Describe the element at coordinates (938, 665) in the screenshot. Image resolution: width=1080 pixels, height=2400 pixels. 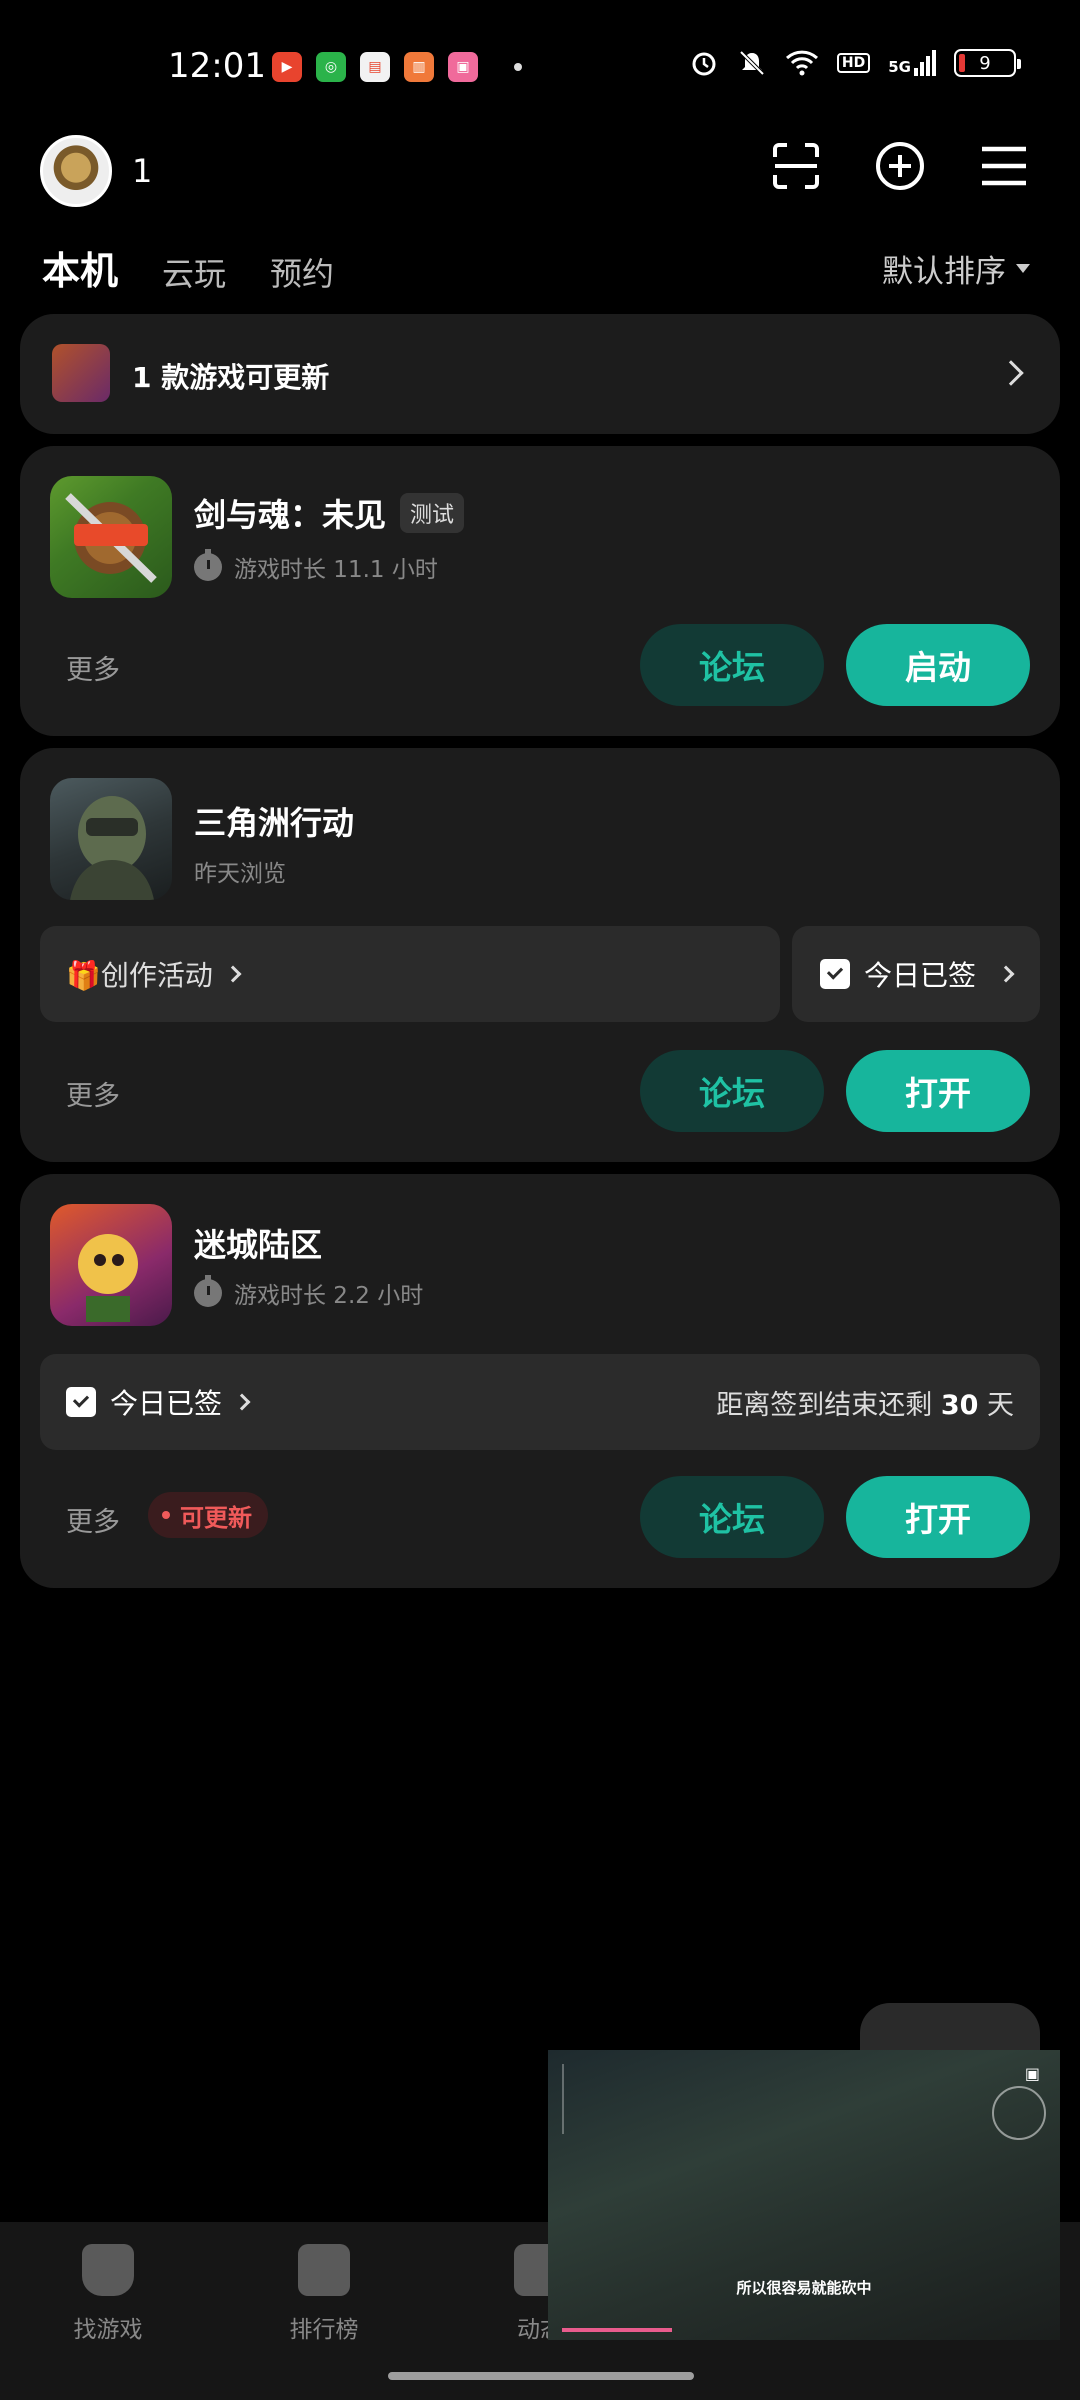
I see `launch-button: 启动` at that location.